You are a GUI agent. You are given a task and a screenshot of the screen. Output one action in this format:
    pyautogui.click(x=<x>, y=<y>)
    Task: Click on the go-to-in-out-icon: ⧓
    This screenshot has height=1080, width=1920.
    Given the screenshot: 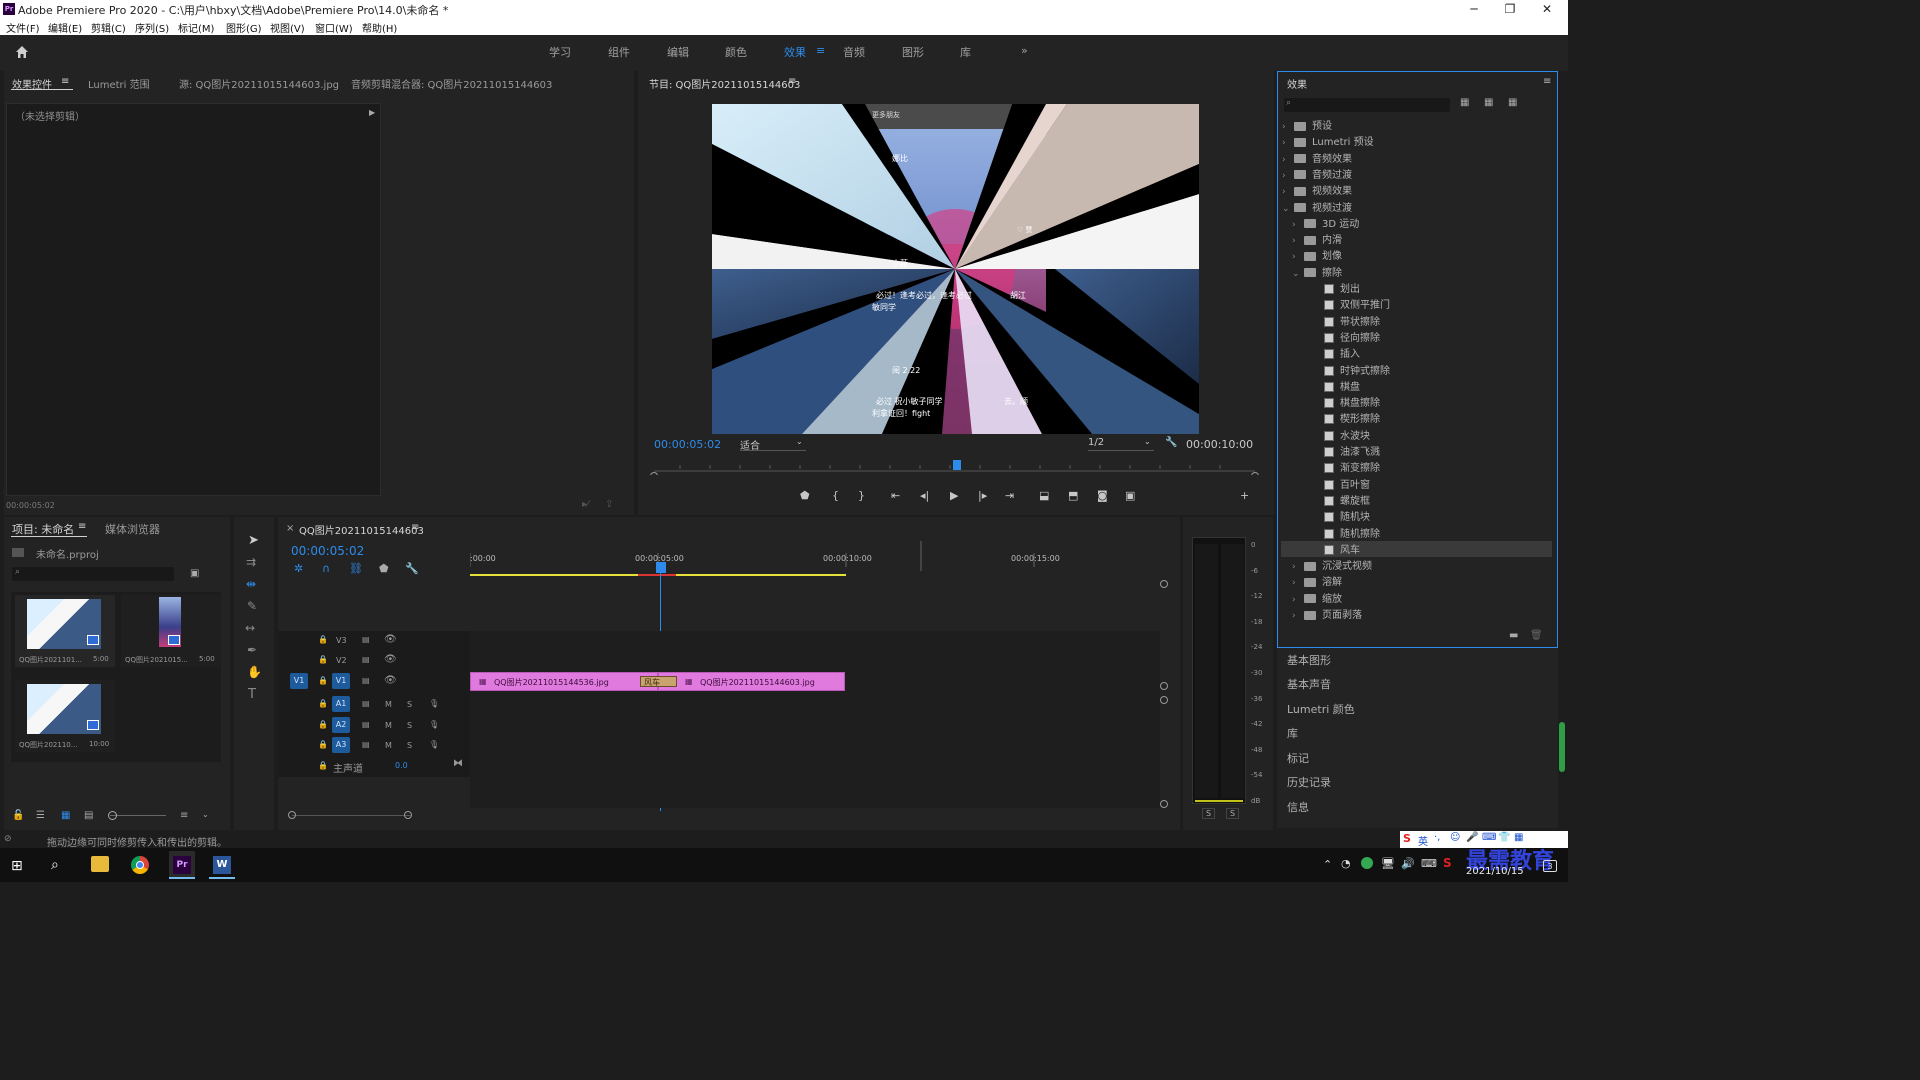 What is the action you would take?
    pyautogui.click(x=458, y=763)
    